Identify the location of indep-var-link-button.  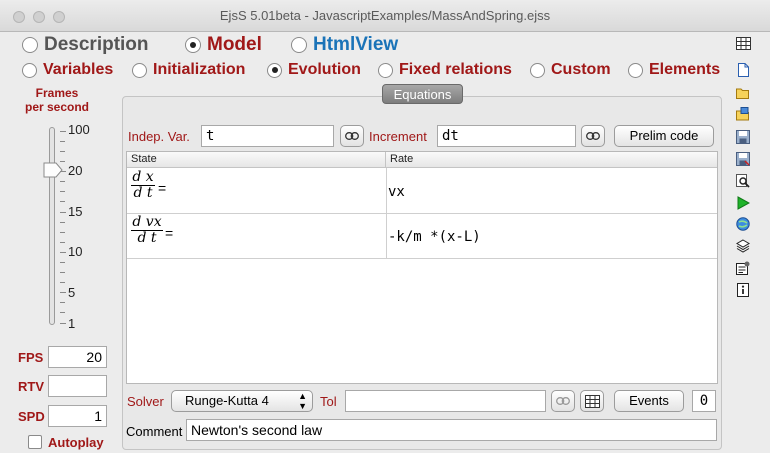
(352, 136).